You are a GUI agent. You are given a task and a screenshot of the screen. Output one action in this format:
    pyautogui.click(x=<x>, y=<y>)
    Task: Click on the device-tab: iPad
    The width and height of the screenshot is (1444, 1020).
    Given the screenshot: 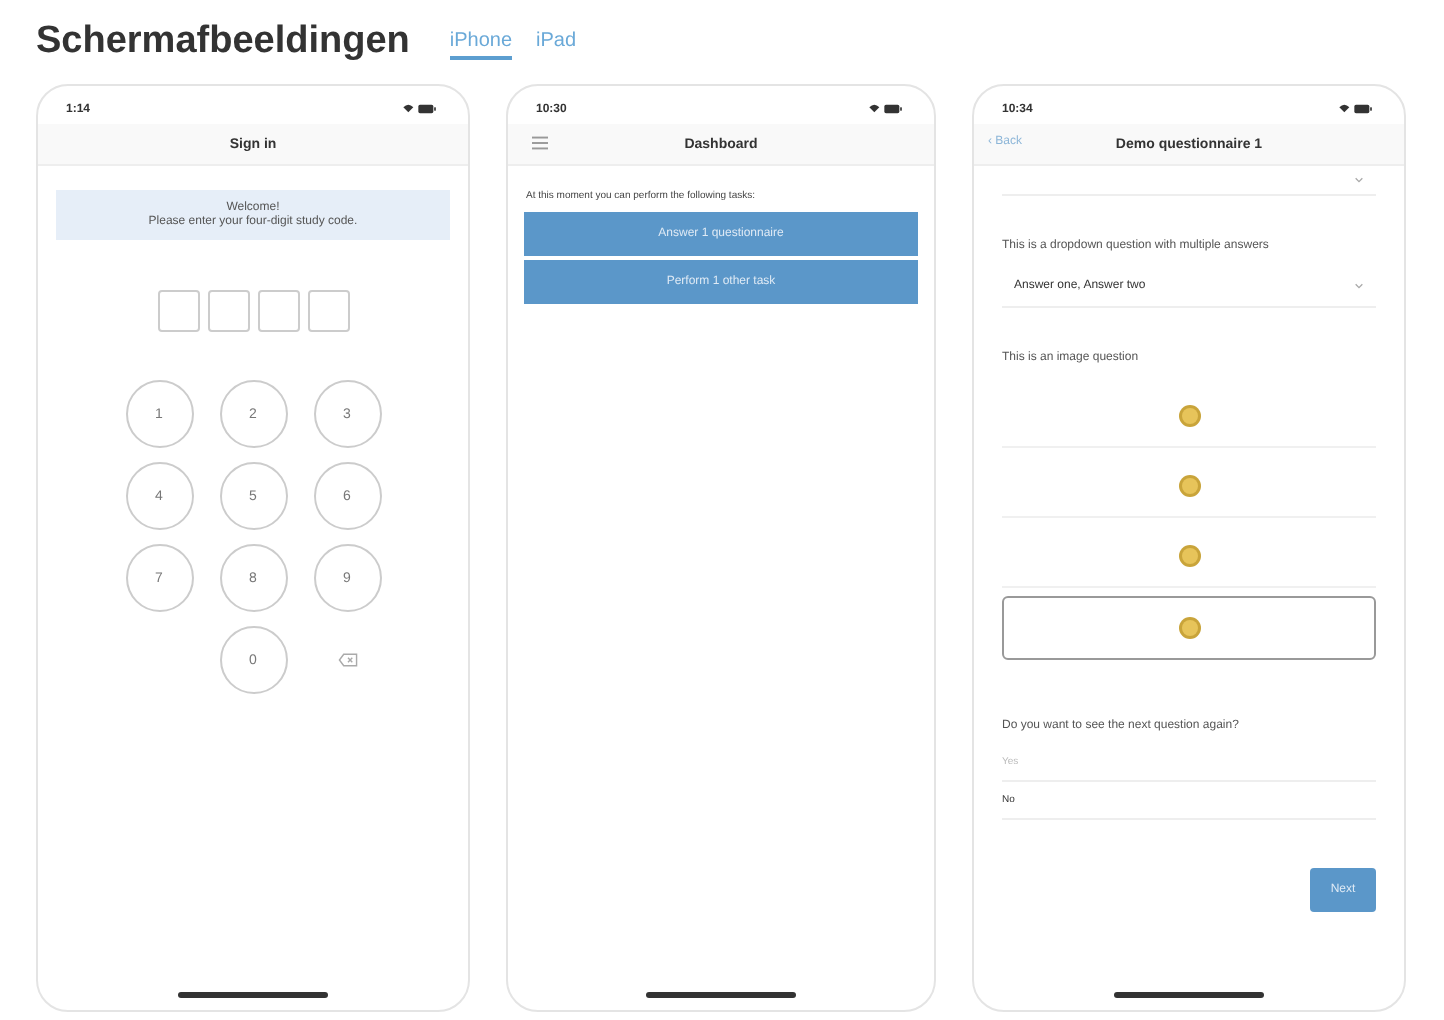 What is the action you would take?
    pyautogui.click(x=556, y=42)
    